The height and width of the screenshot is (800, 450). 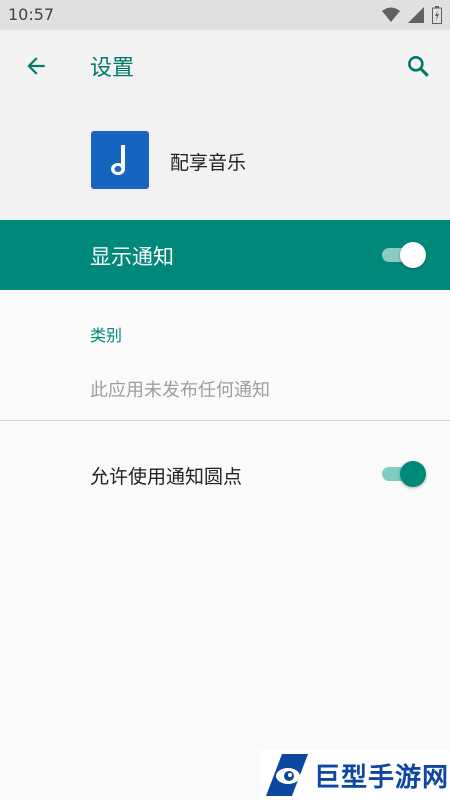 What do you see at coordinates (391, 14) in the screenshot?
I see `wifi-icon` at bounding box center [391, 14].